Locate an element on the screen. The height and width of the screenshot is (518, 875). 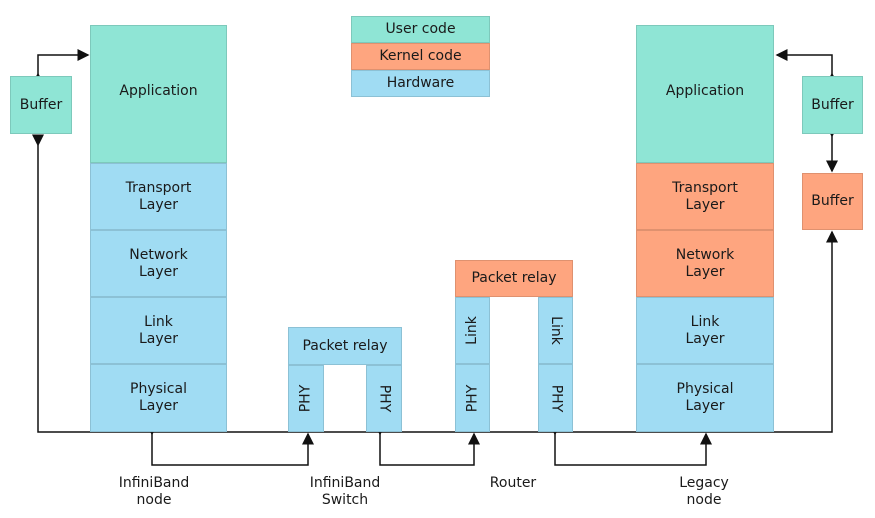
router-phy-left: PHY is located at coordinates (472, 398).